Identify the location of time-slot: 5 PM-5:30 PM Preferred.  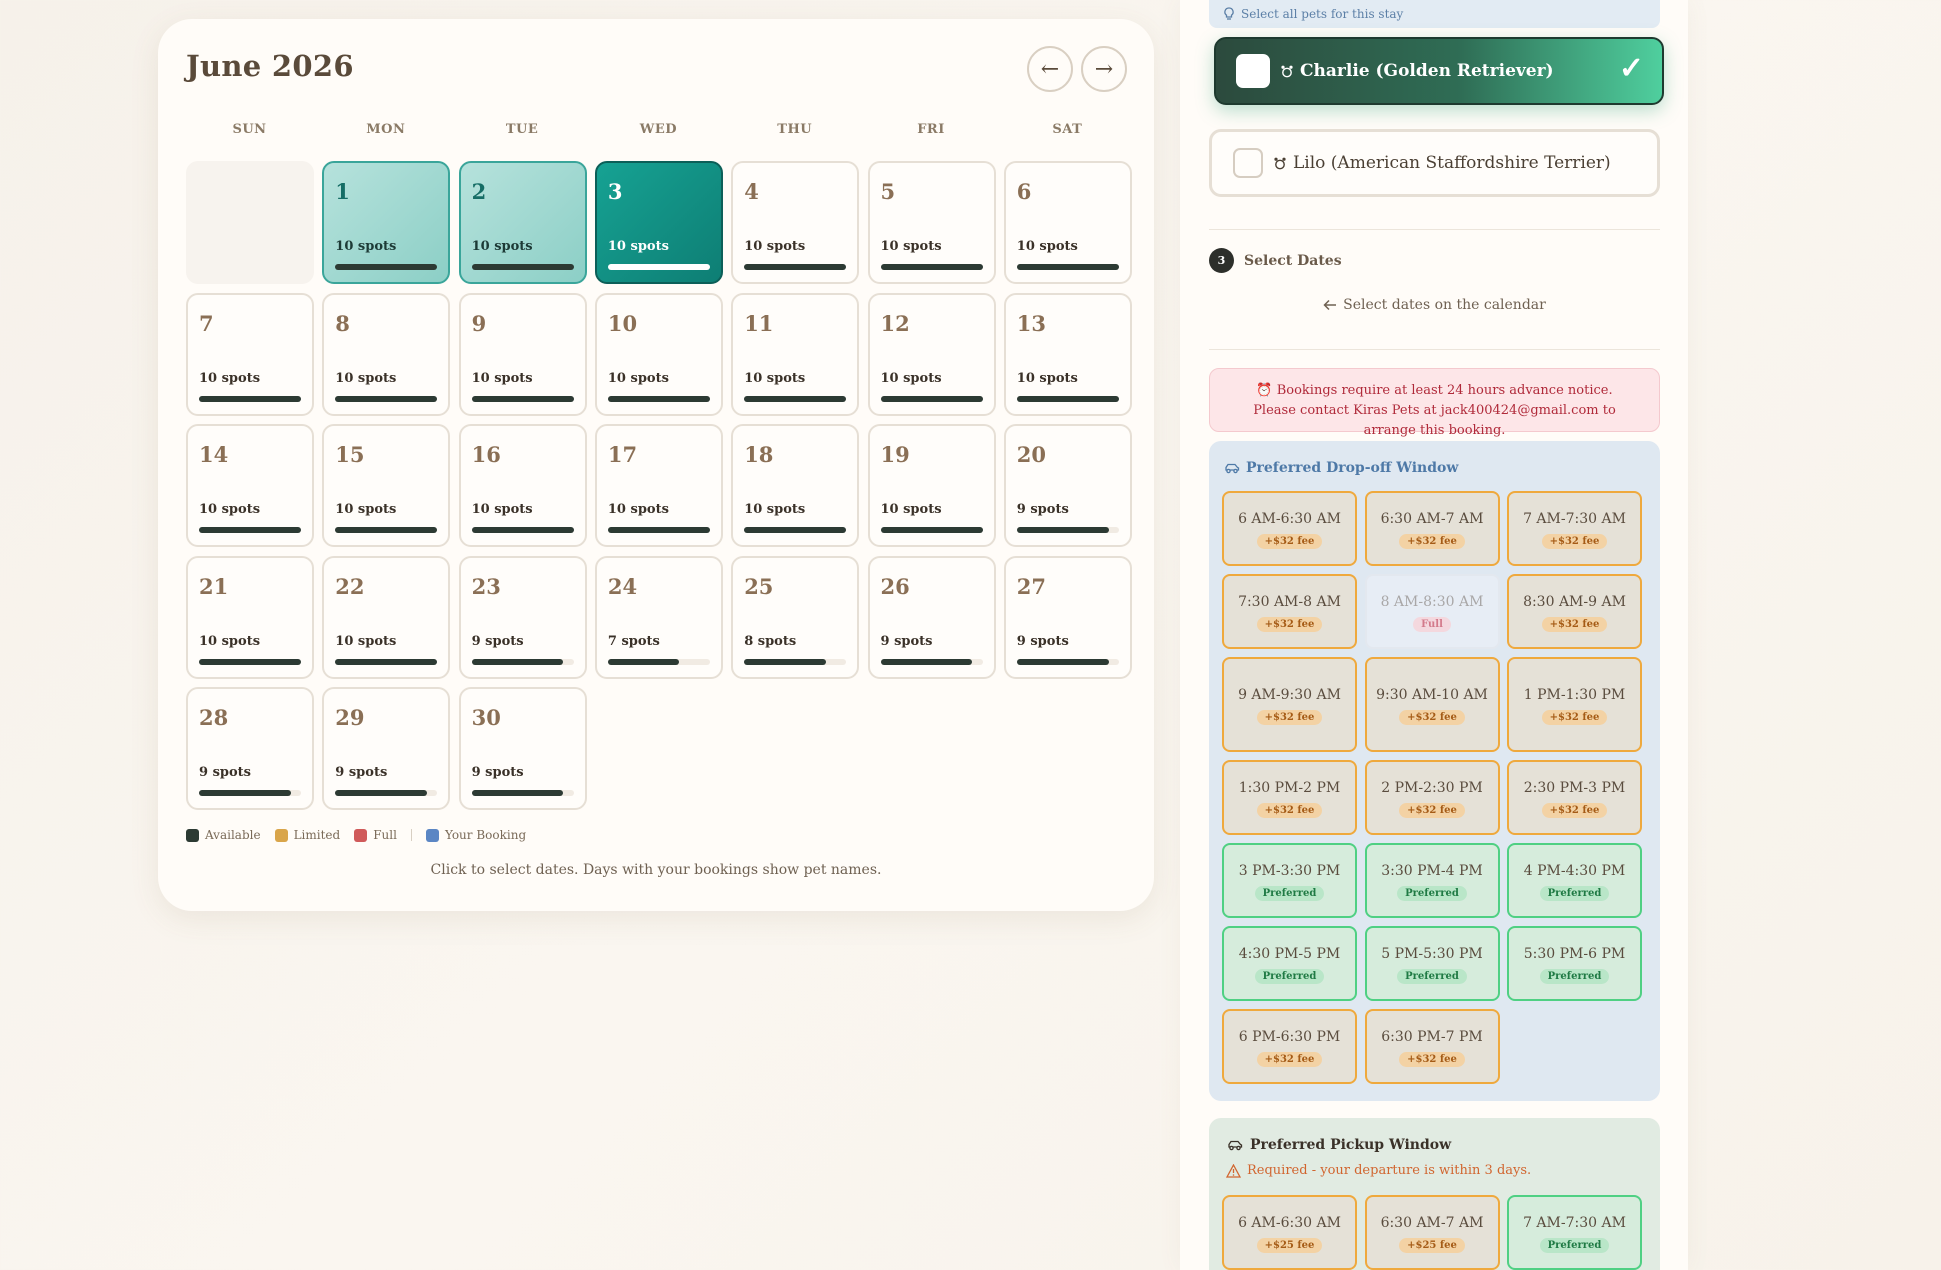
(1432, 963).